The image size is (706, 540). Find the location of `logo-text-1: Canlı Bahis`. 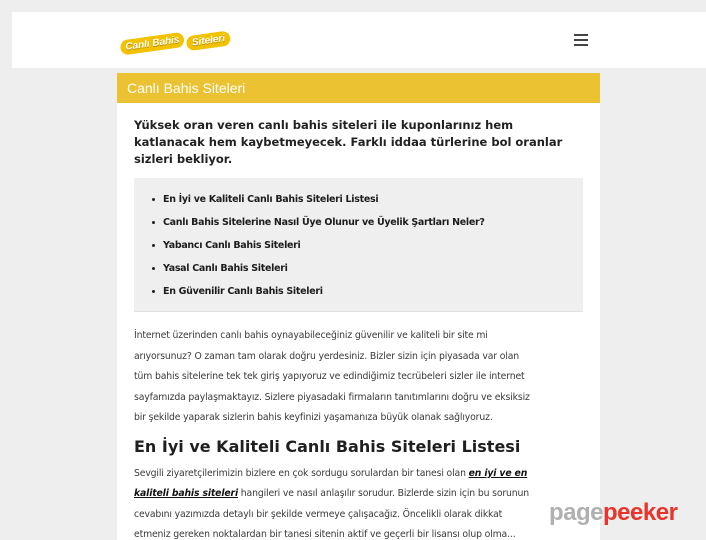

logo-text-1: Canlı Bahis is located at coordinates (152, 43).